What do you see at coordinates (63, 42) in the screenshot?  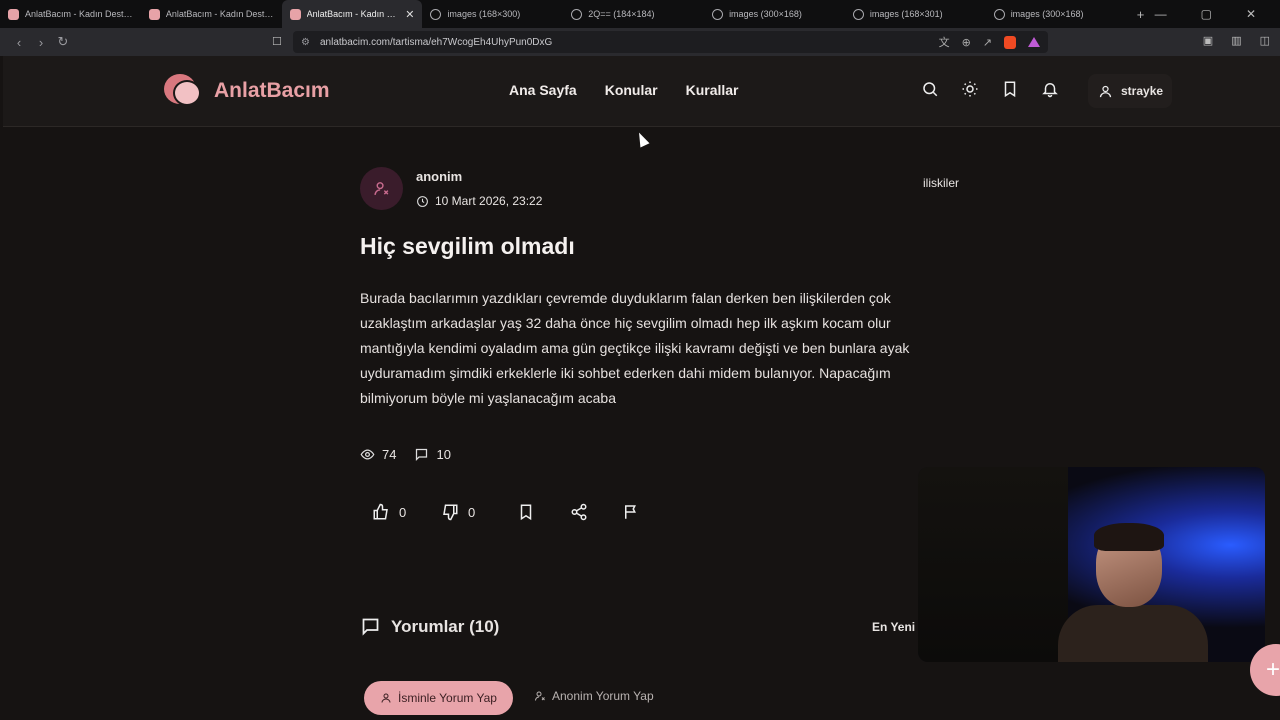 I see `reload-icon: ↻` at bounding box center [63, 42].